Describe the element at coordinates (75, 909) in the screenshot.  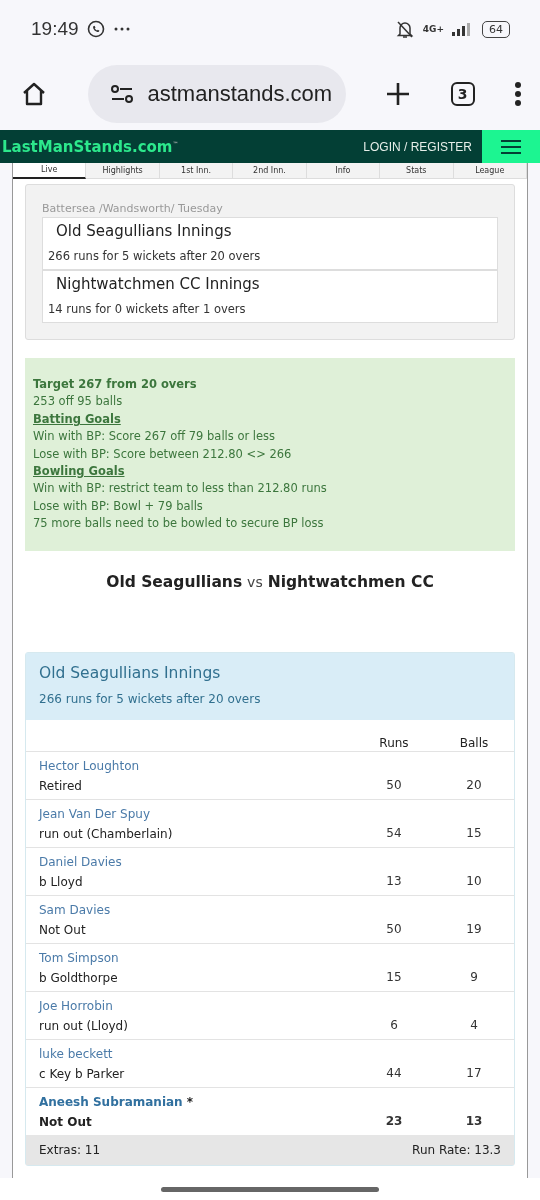
I see `batter-link: Sam Davies` at that location.